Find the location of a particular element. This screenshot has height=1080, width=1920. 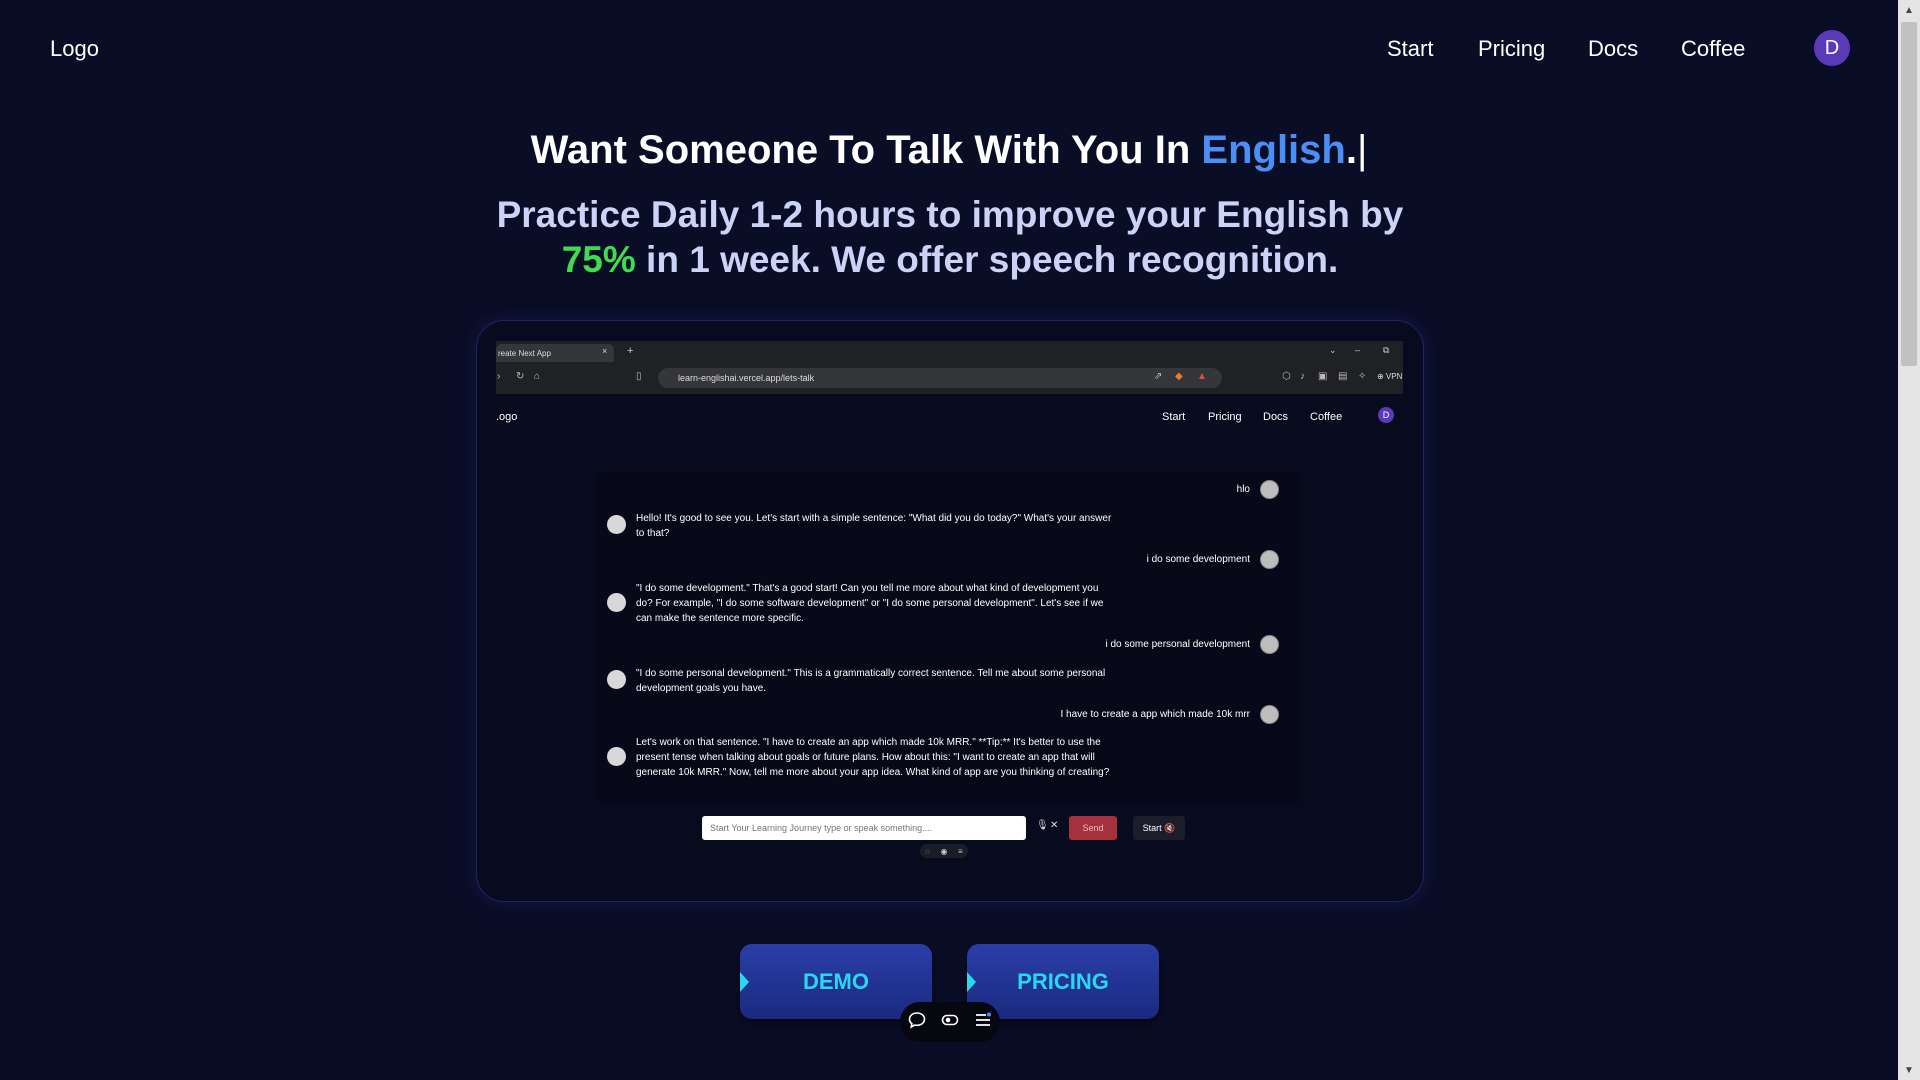

typing-cursor: | is located at coordinates (1362, 150).